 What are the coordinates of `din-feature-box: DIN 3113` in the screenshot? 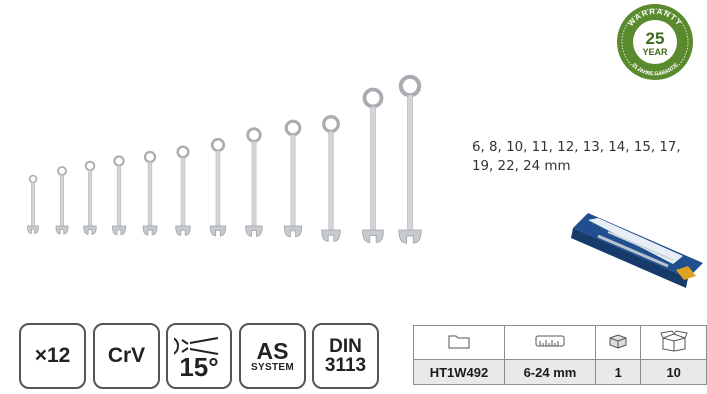 It's located at (345, 356).